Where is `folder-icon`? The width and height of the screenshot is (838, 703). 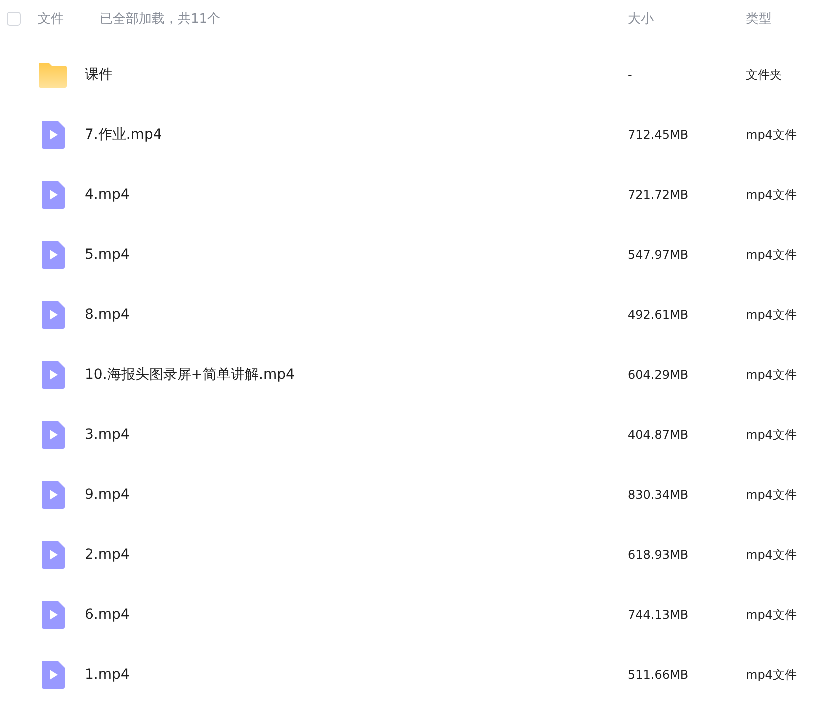 folder-icon is located at coordinates (53, 75).